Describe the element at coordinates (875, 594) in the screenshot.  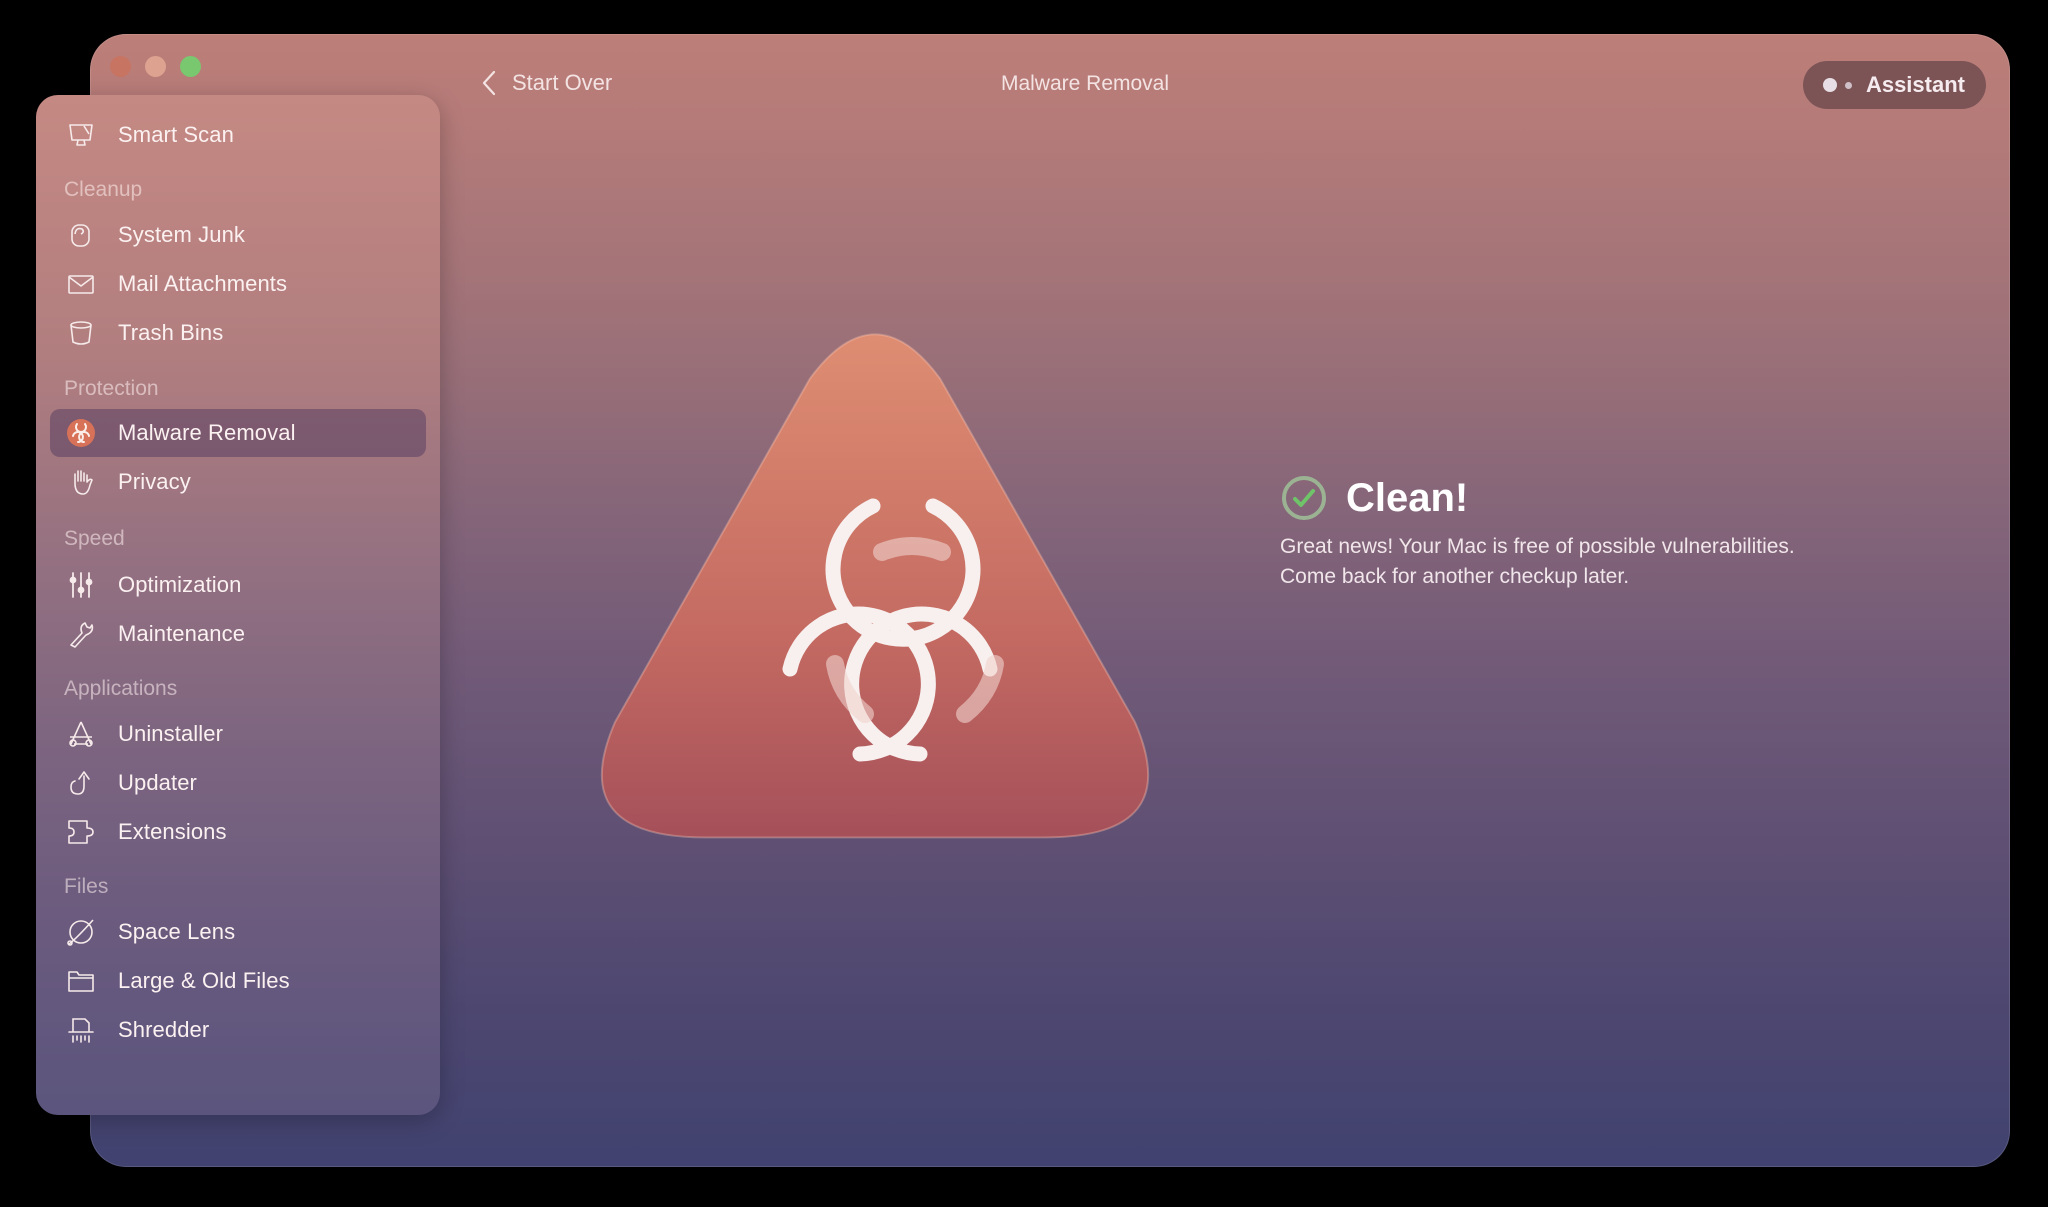
I see `biohazard-triangle-icon` at that location.